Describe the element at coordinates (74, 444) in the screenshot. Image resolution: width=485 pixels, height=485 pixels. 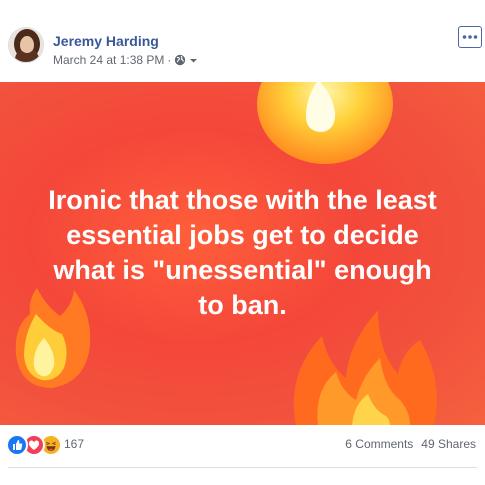
I see `reaction-count: 167` at that location.